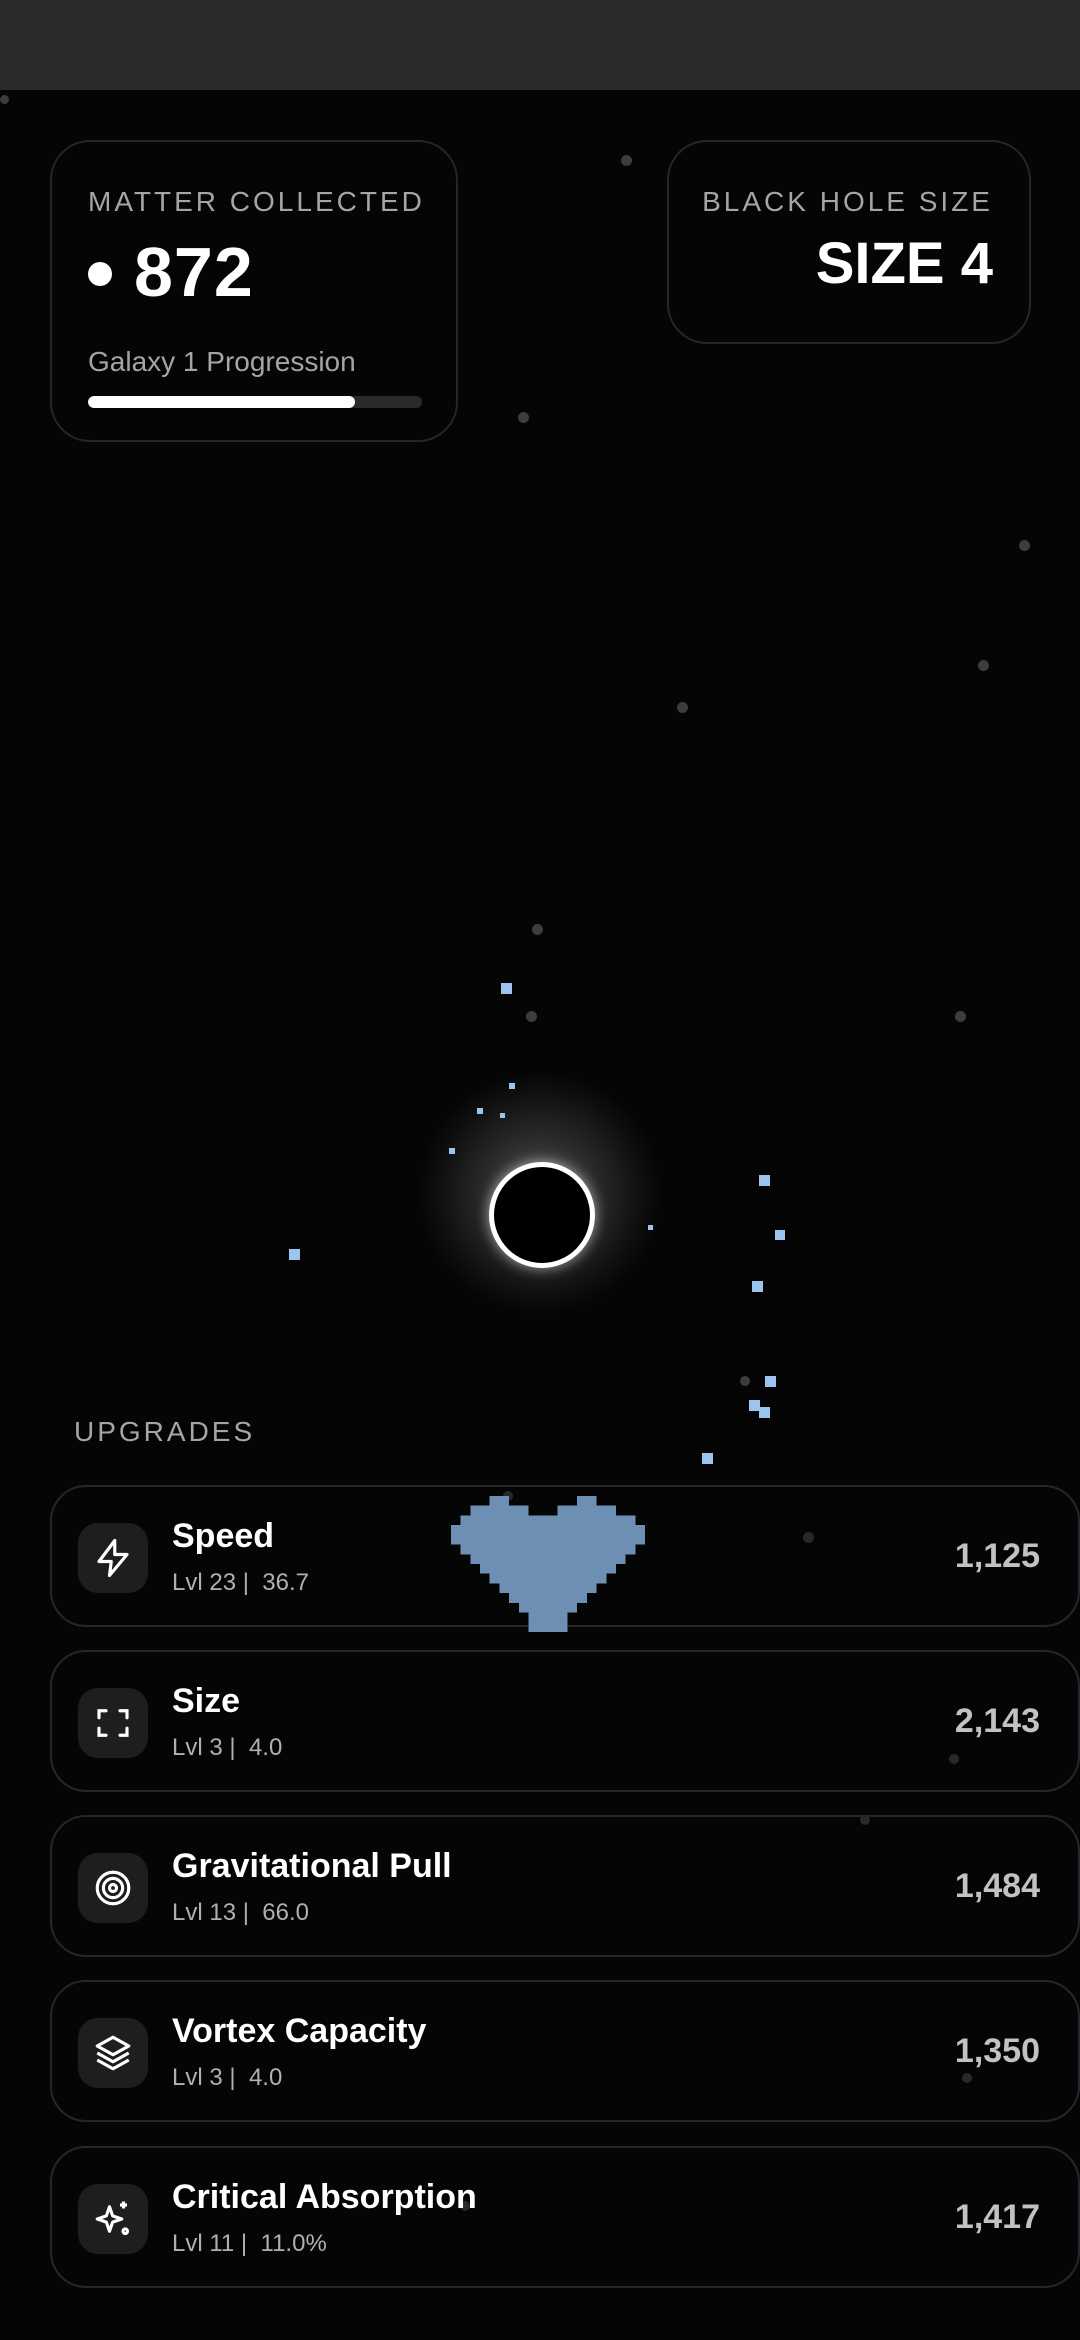 The image size is (1080, 2340). I want to click on upgrade-level-info: Lvl 23 | 36.7, so click(240, 1583).